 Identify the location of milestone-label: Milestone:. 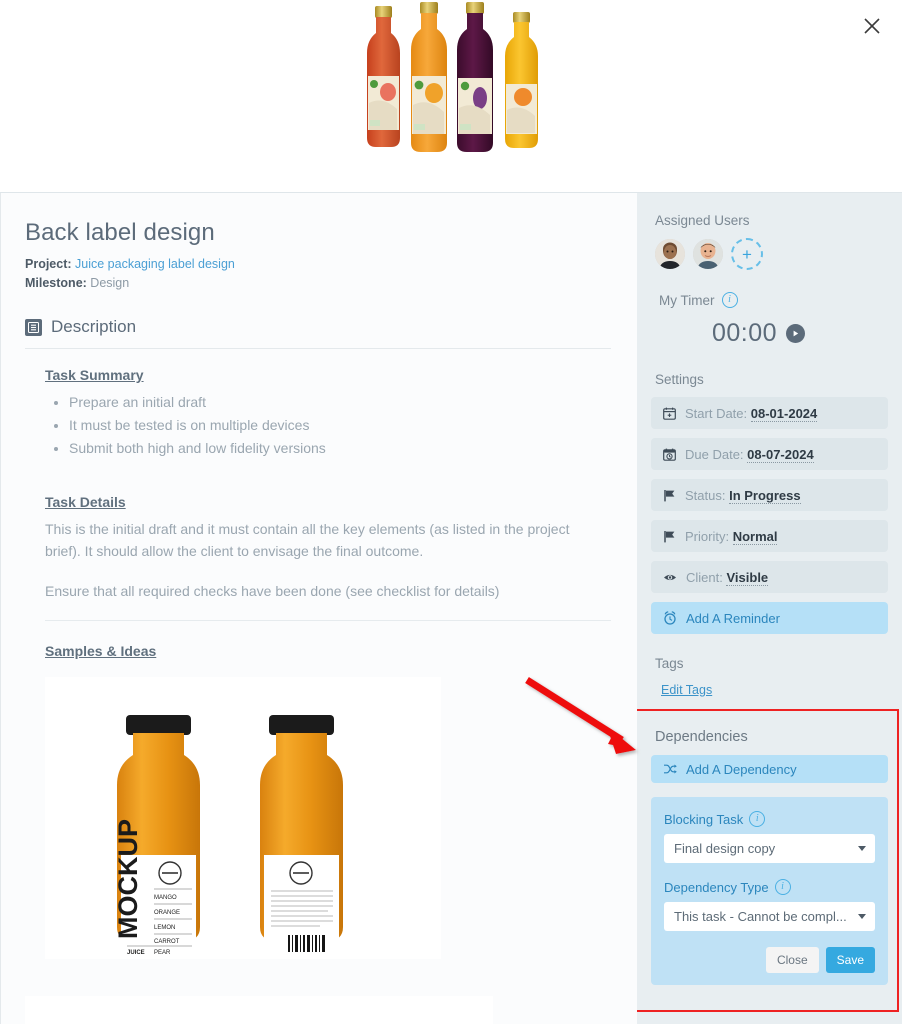
(56, 283).